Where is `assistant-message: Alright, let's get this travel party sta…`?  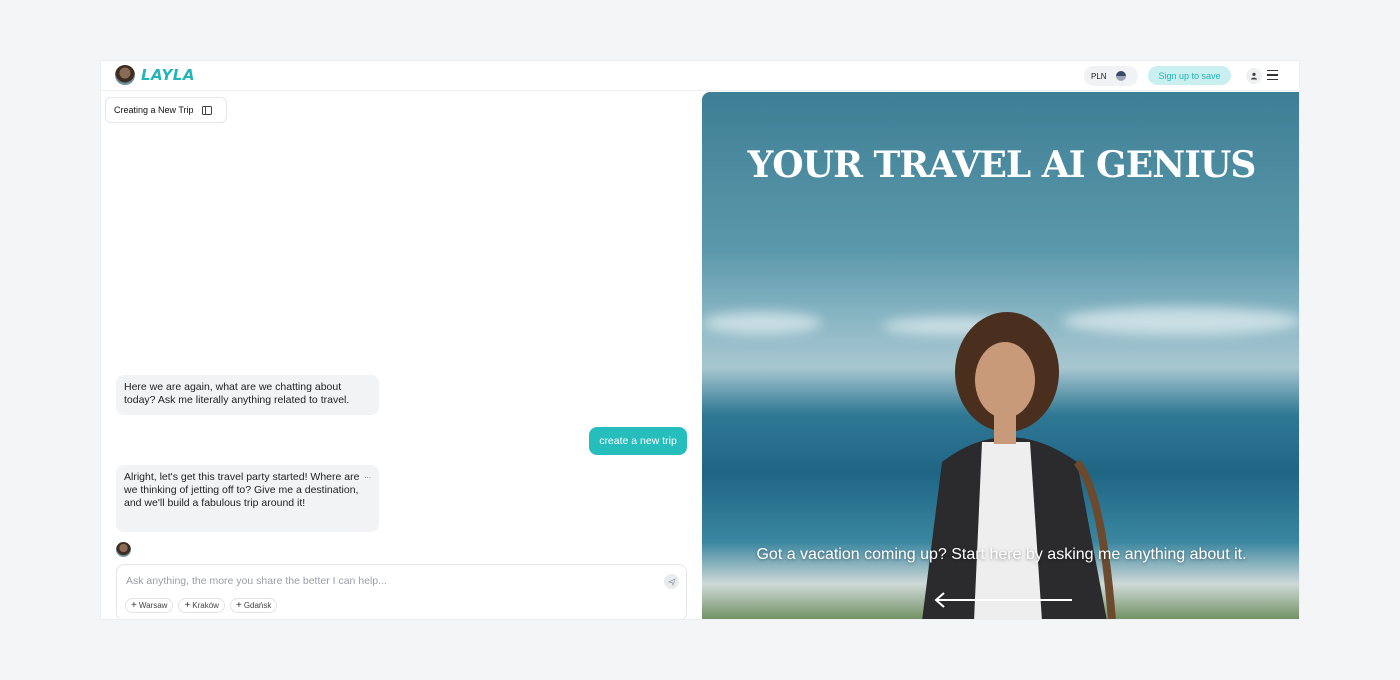 assistant-message: Alright, let's get this travel party sta… is located at coordinates (247, 498).